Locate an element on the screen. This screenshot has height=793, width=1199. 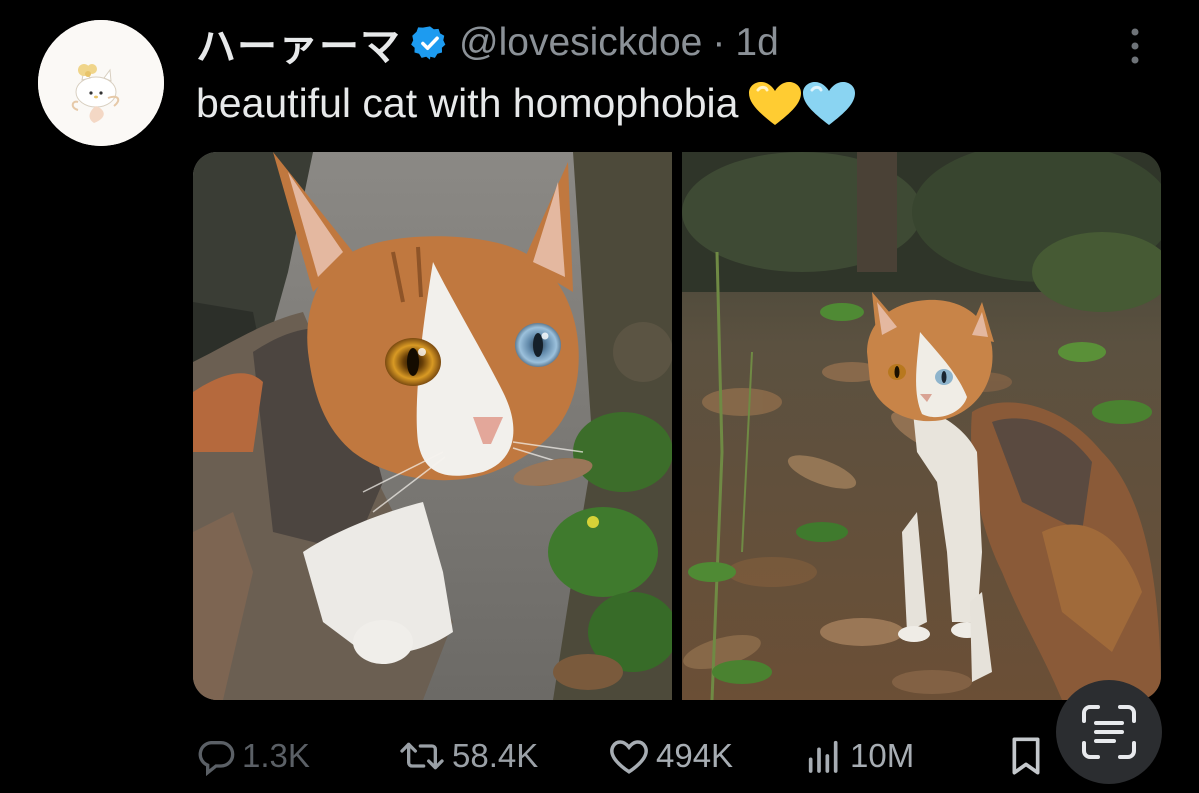
image-search-button is located at coordinates (1109, 732).